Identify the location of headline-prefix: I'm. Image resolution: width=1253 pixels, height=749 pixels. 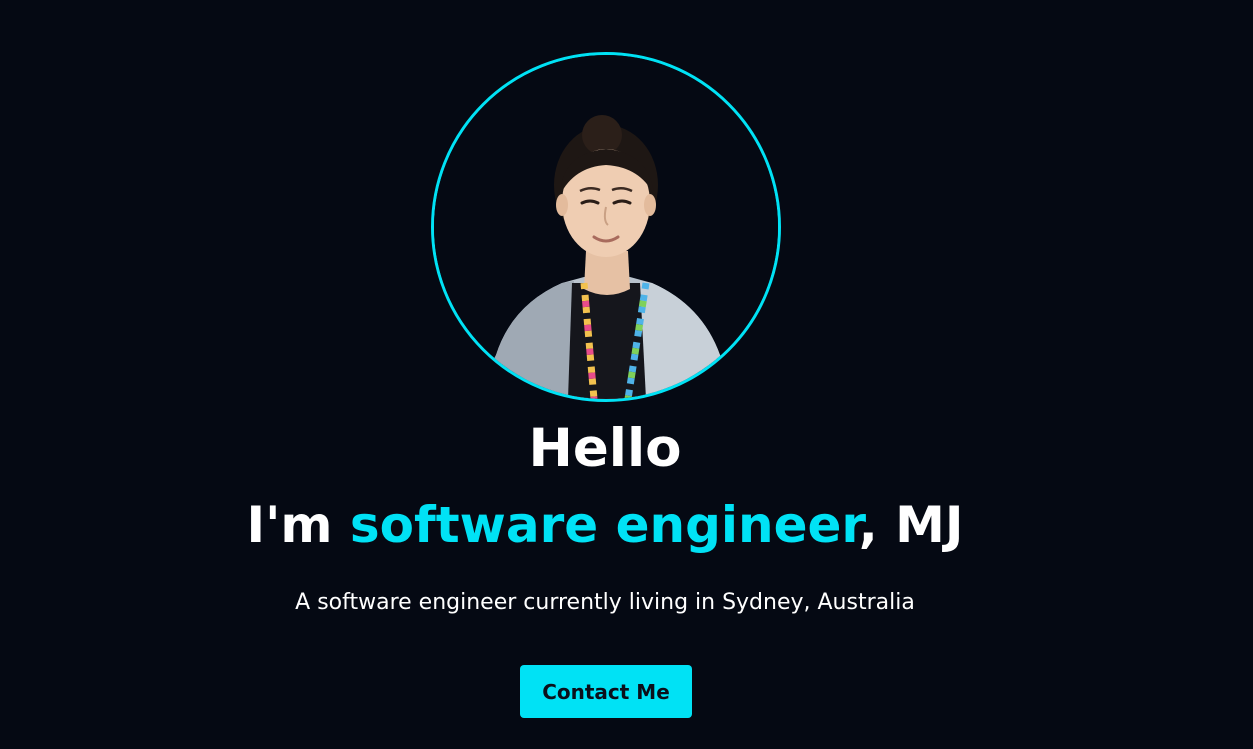
(298, 525).